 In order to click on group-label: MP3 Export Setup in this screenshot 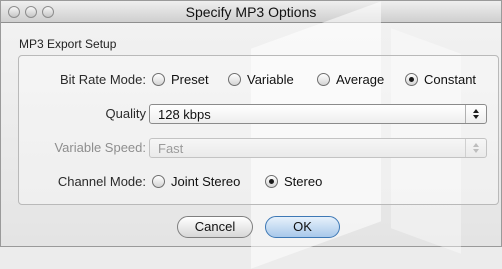, I will do `click(68, 44)`.